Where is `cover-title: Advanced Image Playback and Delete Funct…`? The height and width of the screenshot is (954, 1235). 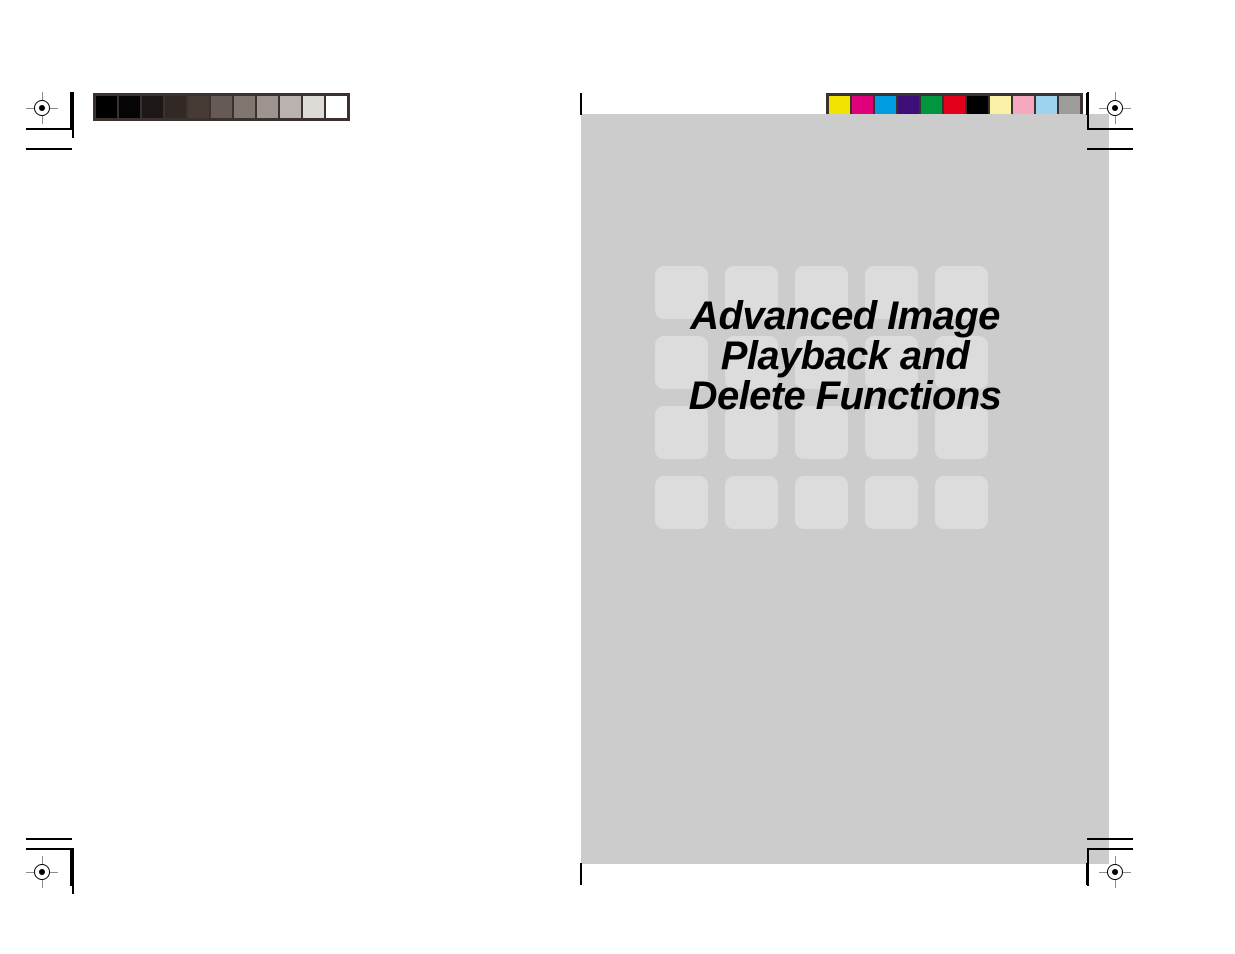
cover-title: Advanced Image Playback and Delete Funct… is located at coordinates (845, 356).